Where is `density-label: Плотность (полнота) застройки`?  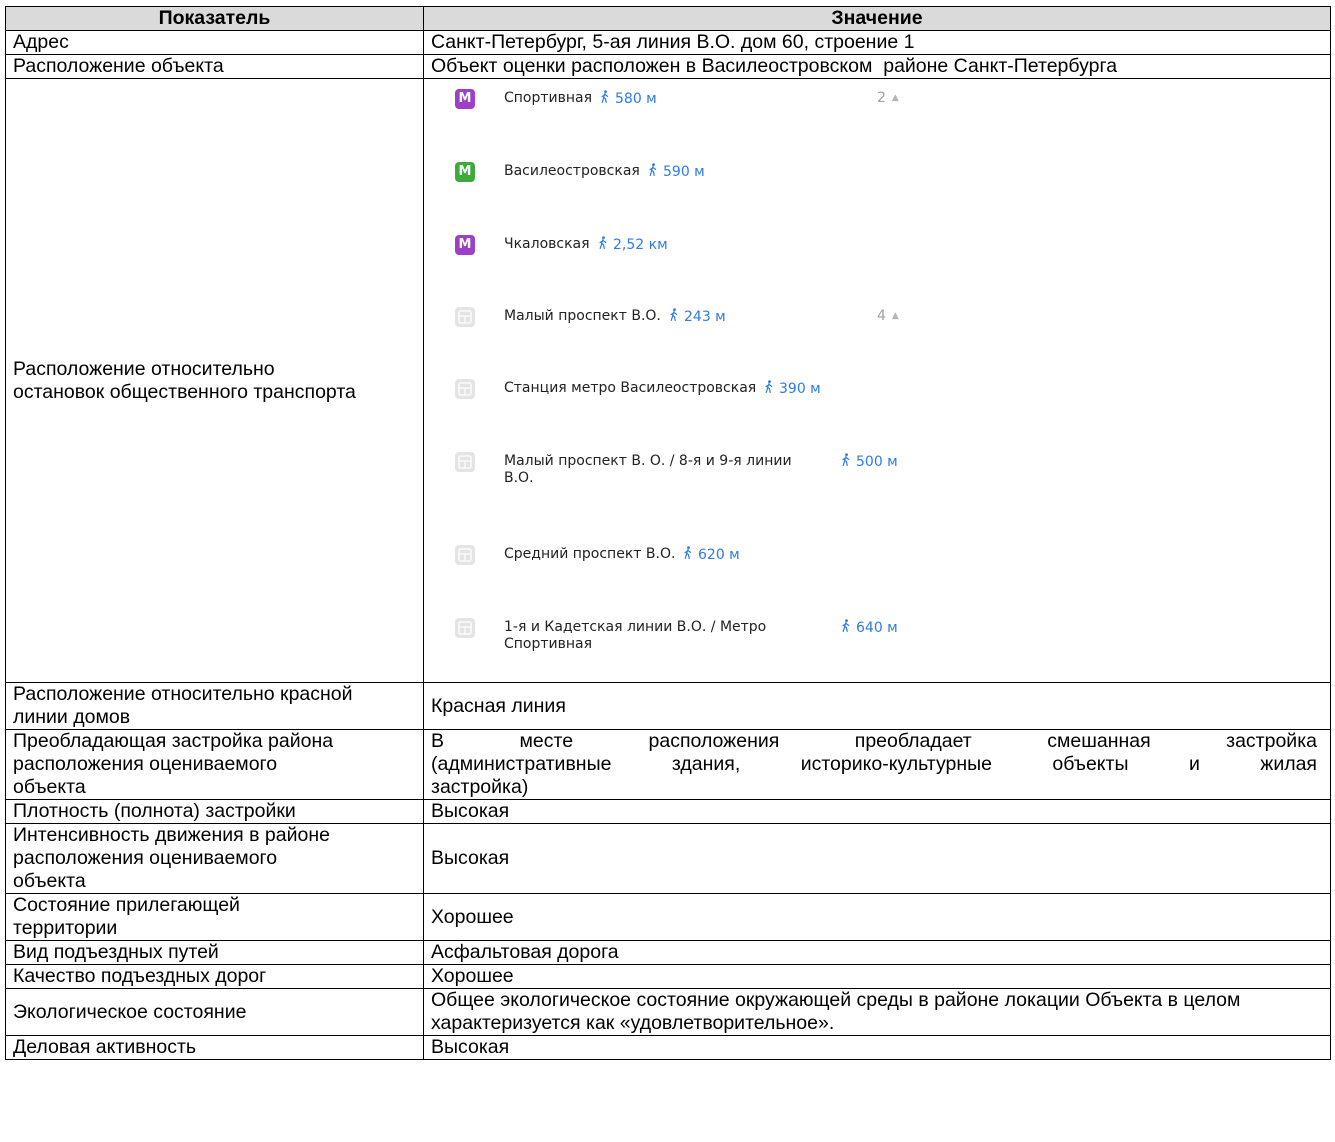
density-label: Плотность (полнота) застройки is located at coordinates (214, 811).